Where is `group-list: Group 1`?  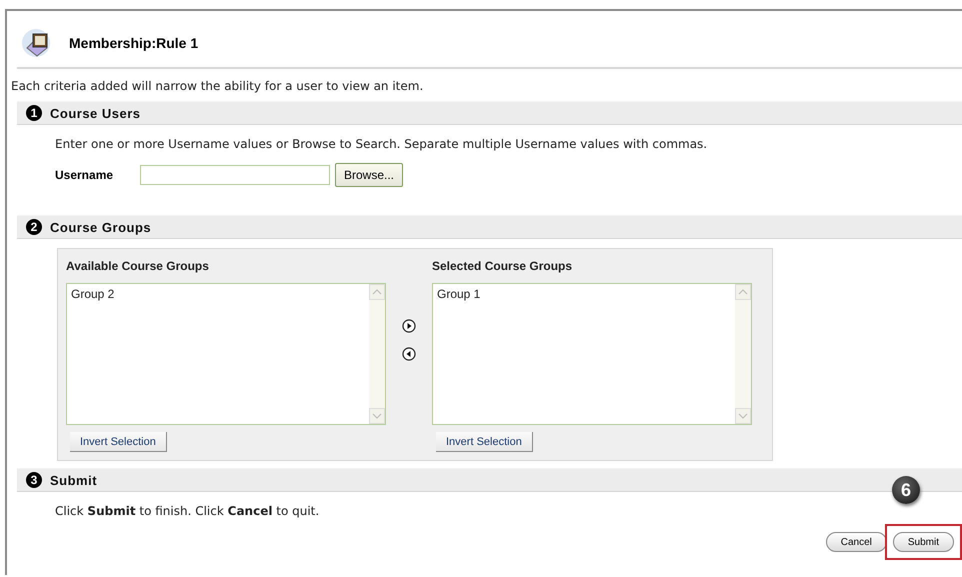 group-list: Group 1 is located at coordinates (592, 354).